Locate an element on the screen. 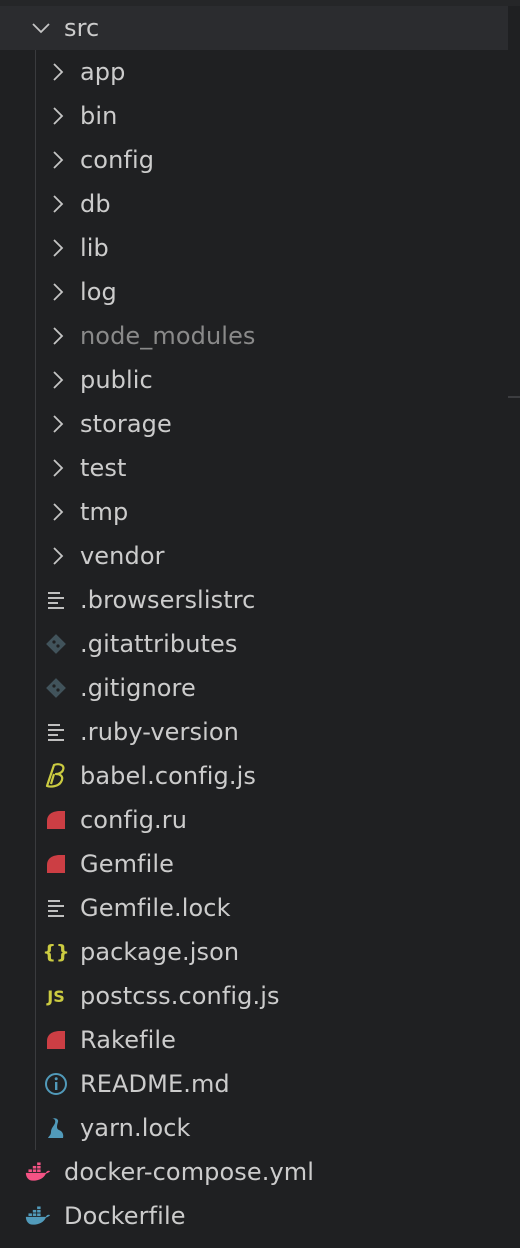 The width and height of the screenshot is (520, 1248). folder-row: node_modules is located at coordinates (254, 336).